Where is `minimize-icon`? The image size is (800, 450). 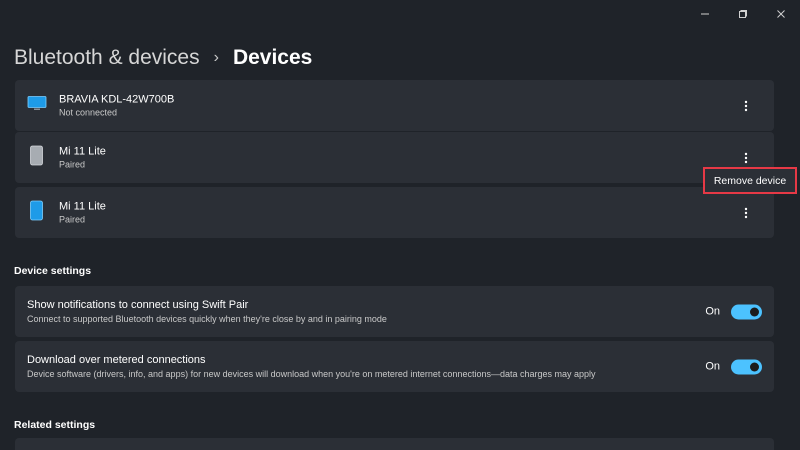
minimize-icon is located at coordinates (705, 14).